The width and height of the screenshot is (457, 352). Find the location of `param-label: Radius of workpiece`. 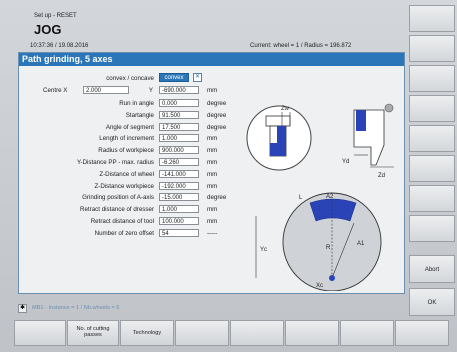

param-label: Radius of workpiece is located at coordinates (126, 151).